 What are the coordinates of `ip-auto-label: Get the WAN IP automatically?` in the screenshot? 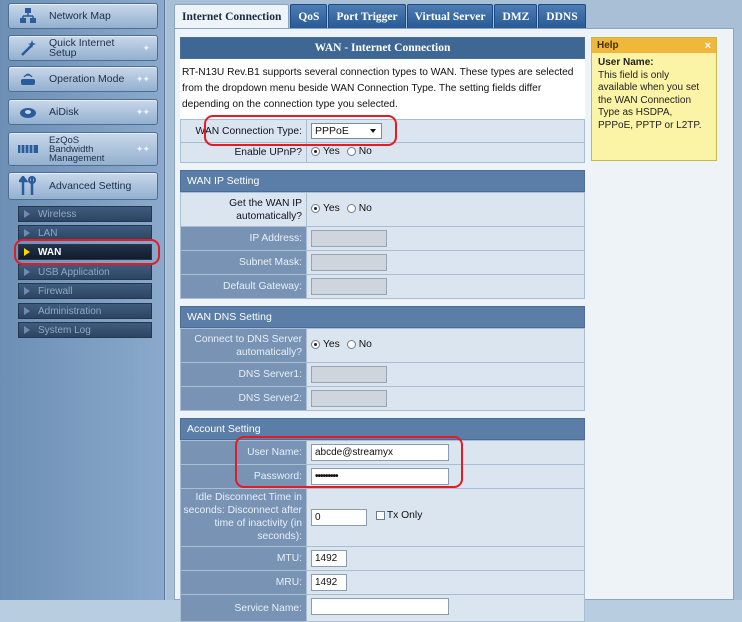 It's located at (243, 209).